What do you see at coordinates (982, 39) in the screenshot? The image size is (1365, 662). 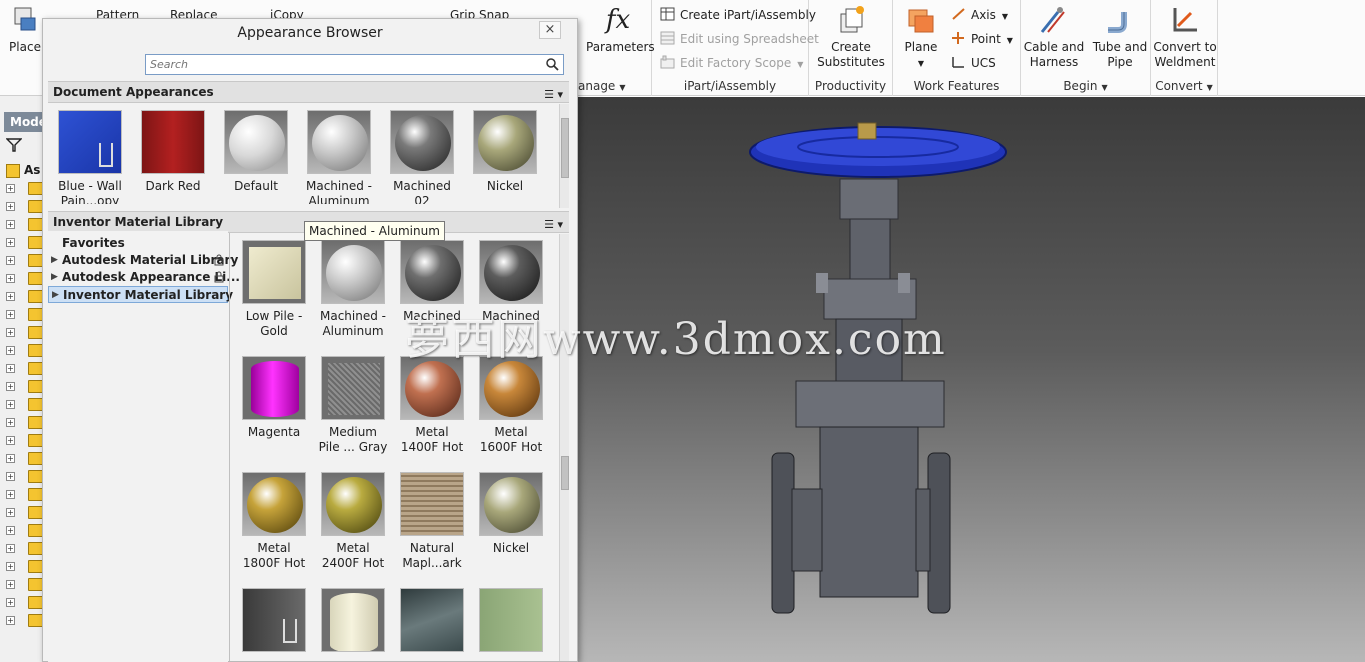 I see `point-button: Point ▼` at bounding box center [982, 39].